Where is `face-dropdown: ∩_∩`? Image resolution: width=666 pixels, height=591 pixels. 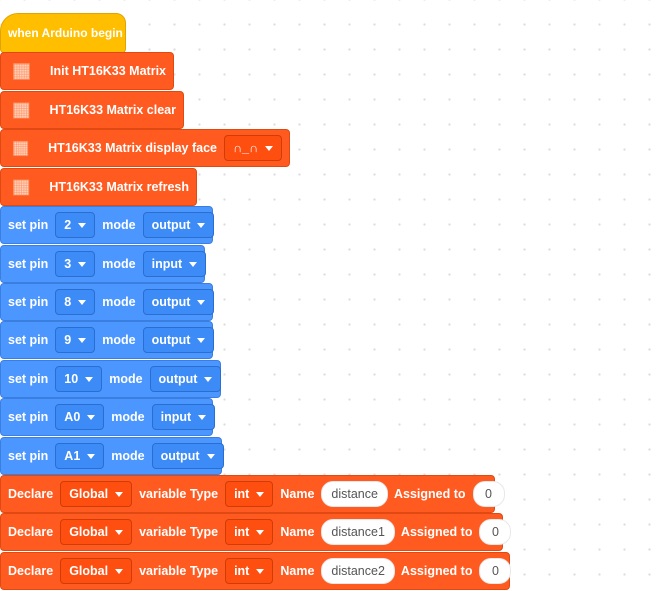 face-dropdown: ∩_∩ is located at coordinates (252, 148).